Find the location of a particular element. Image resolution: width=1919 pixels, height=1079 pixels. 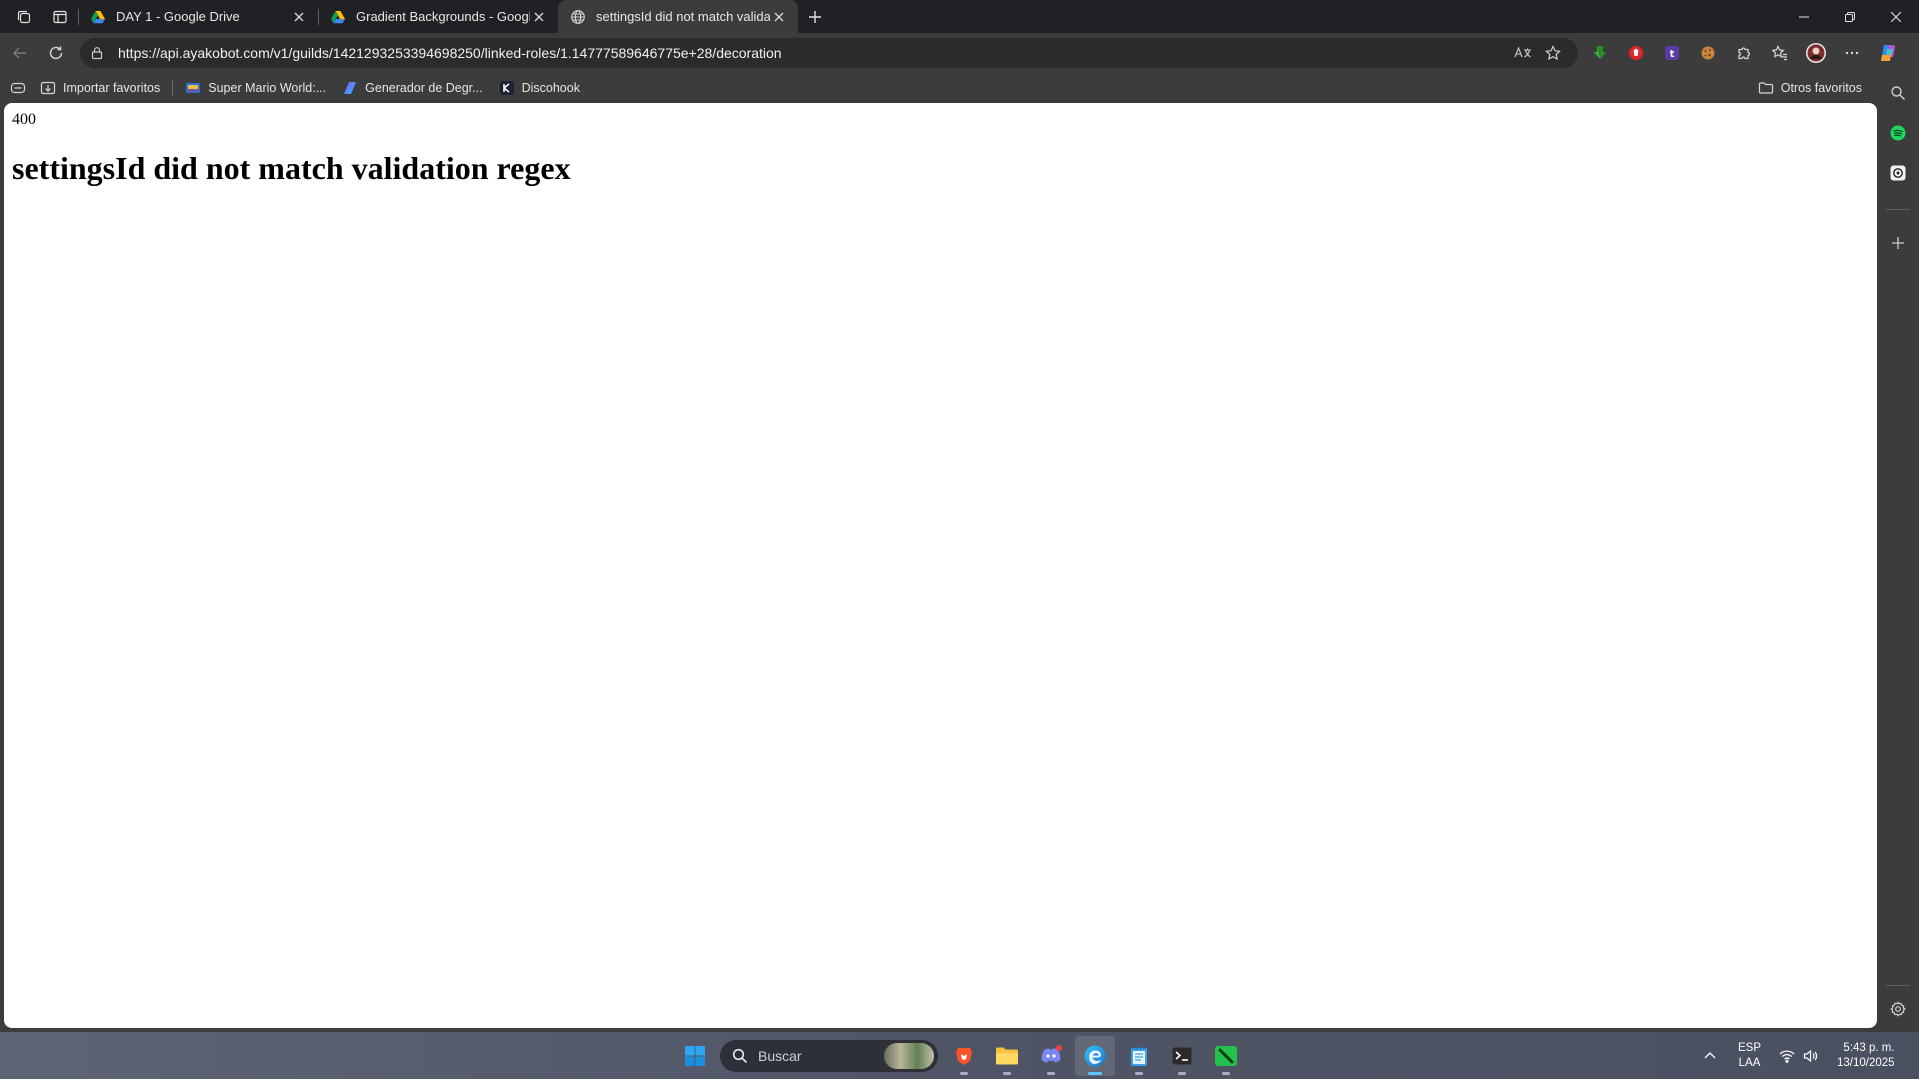

tab-center-button is located at coordinates (16, 88).